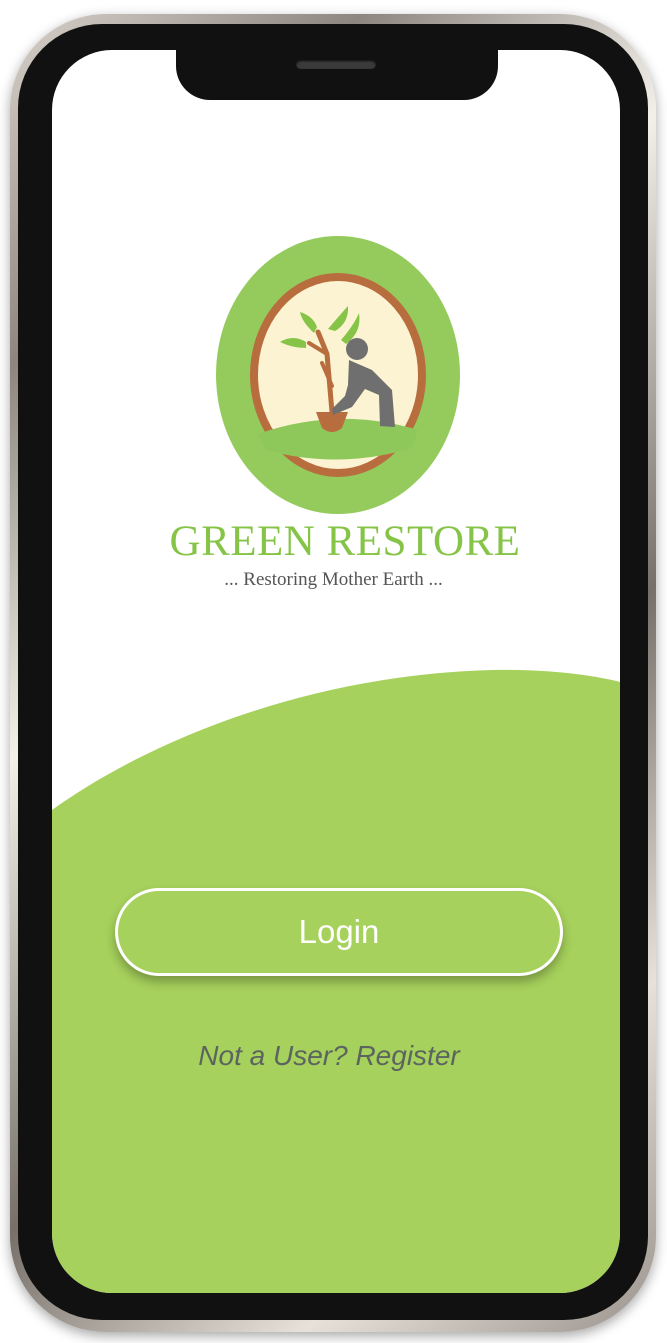 The height and width of the screenshot is (1343, 667). Describe the element at coordinates (337, 71) in the screenshot. I see `phone-notch` at that location.